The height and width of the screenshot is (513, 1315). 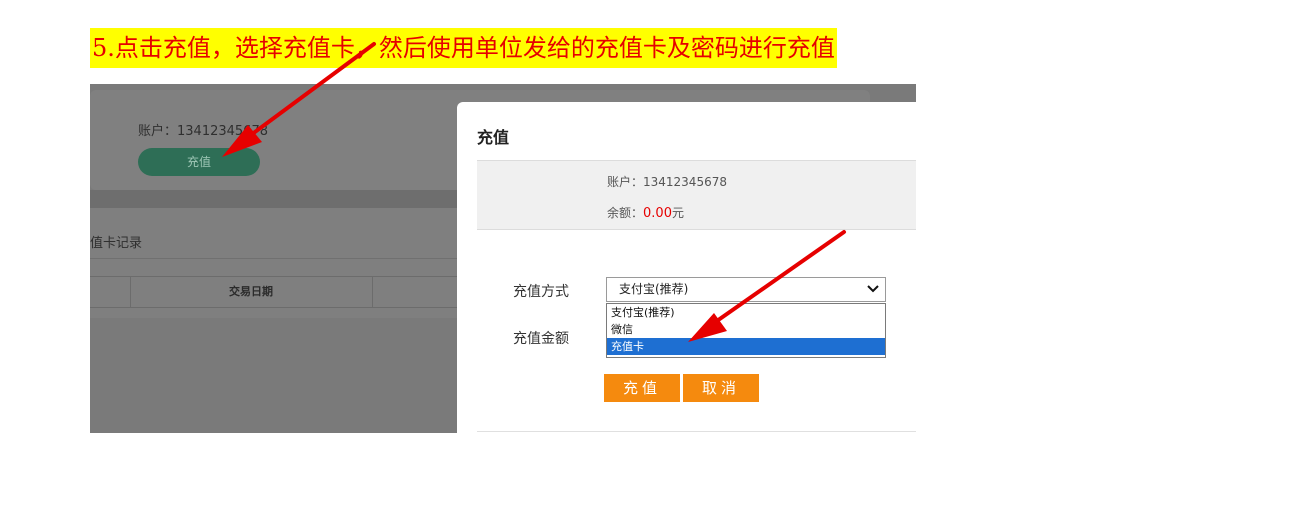 I want to click on recharge-button: 充值, so click(x=199, y=162).